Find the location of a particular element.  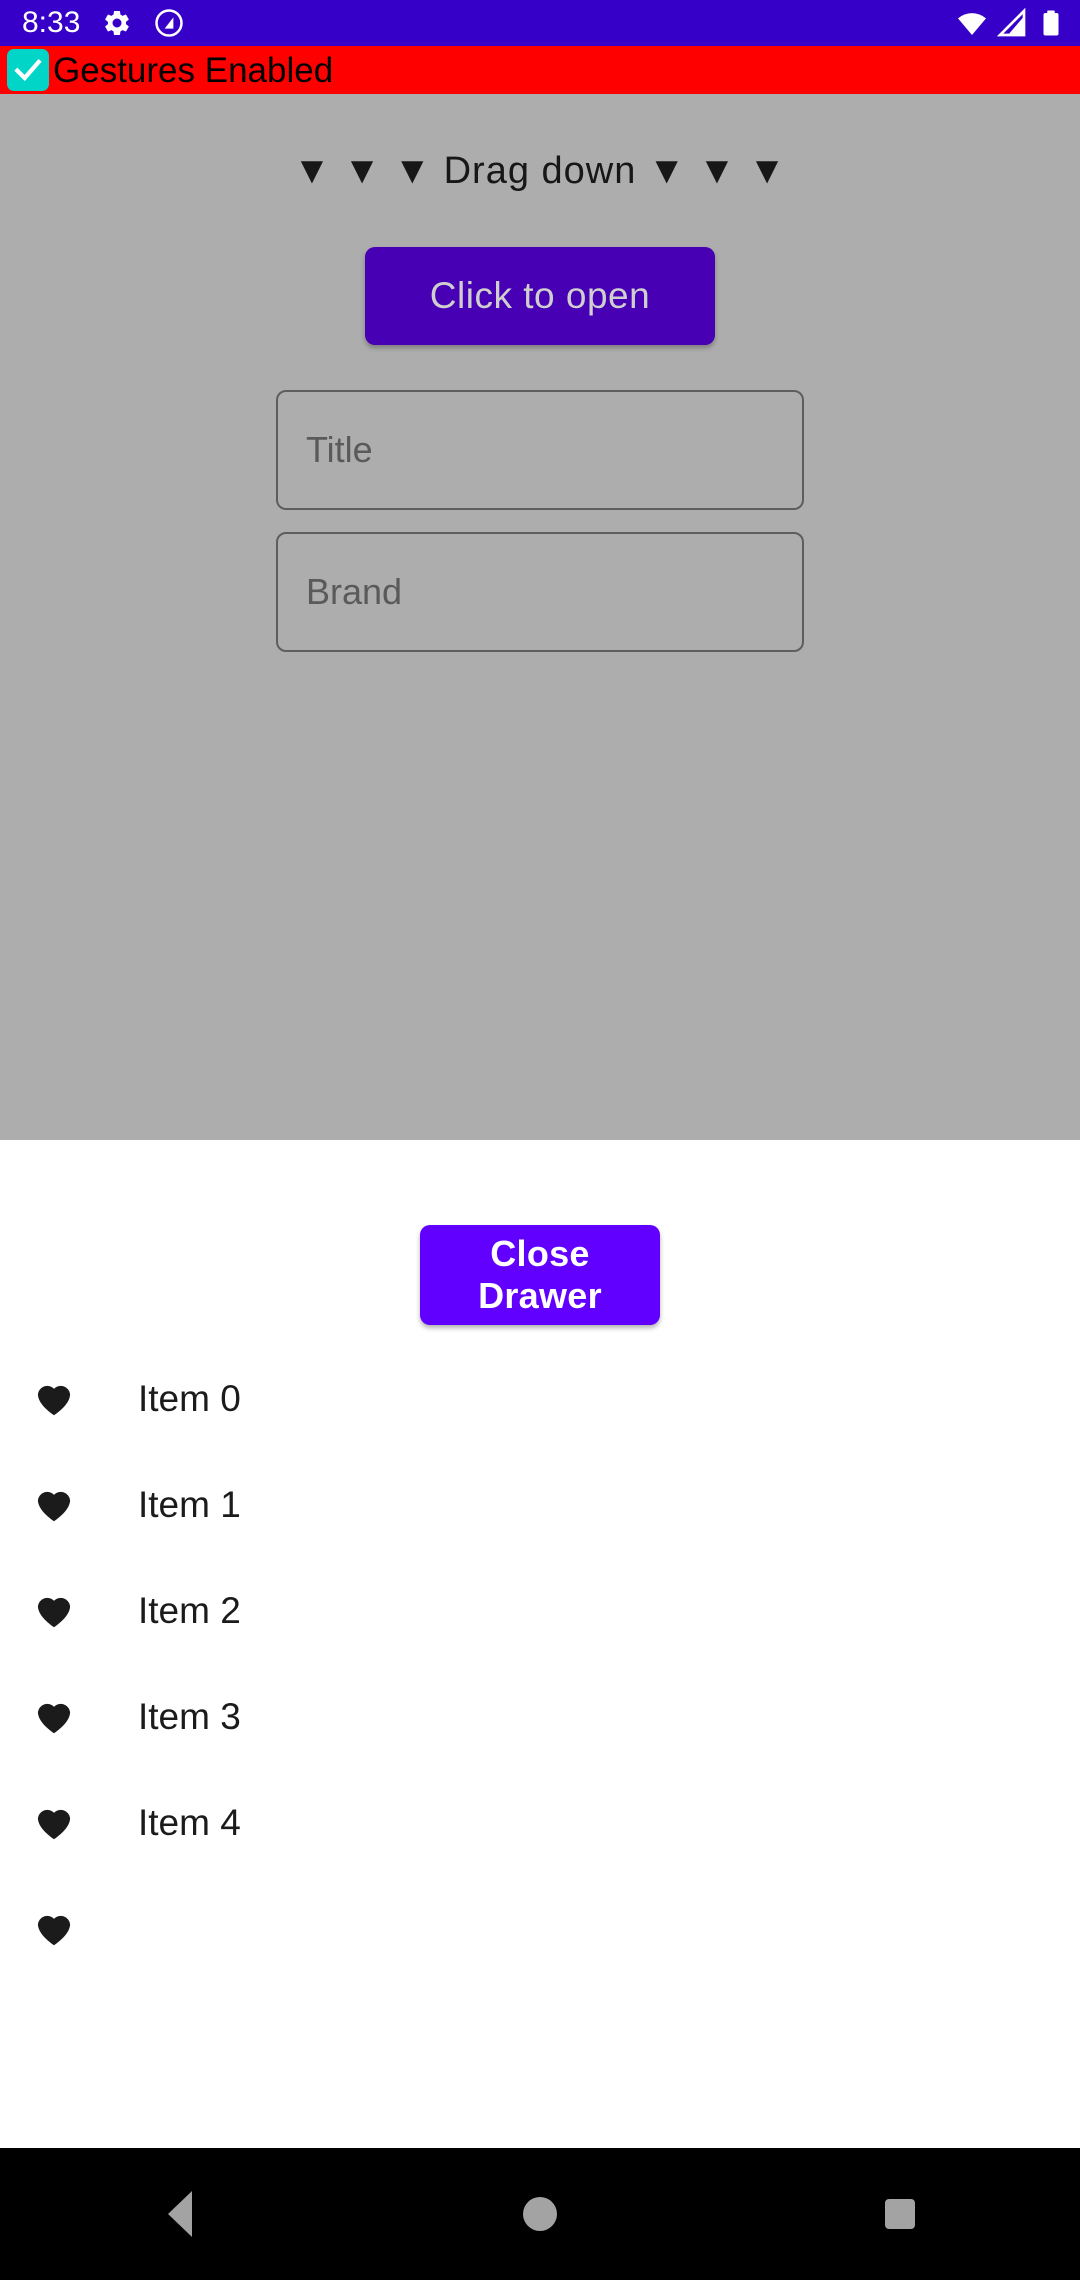

status-bar-left: 8:33 is located at coordinates (103, 23).